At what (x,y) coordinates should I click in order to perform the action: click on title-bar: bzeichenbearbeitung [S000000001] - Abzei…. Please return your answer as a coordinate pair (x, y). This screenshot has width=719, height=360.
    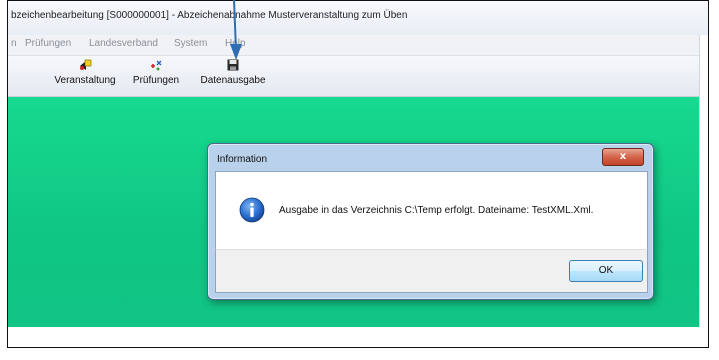
    Looking at the image, I should click on (358, 18).